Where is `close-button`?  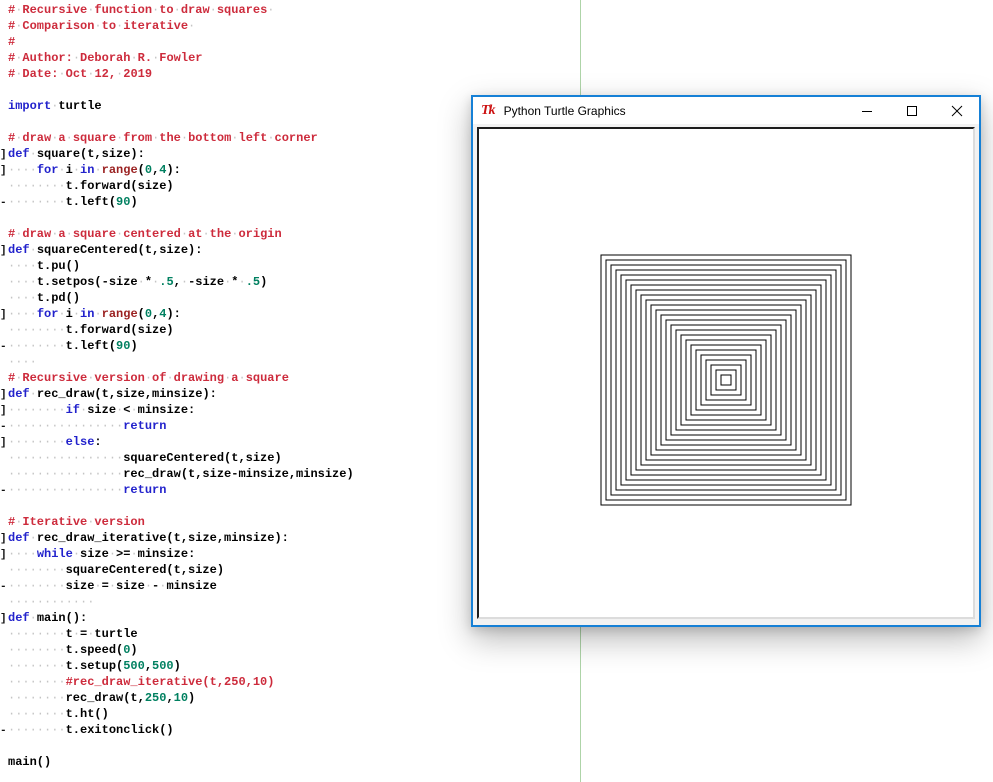
close-button is located at coordinates (956, 110).